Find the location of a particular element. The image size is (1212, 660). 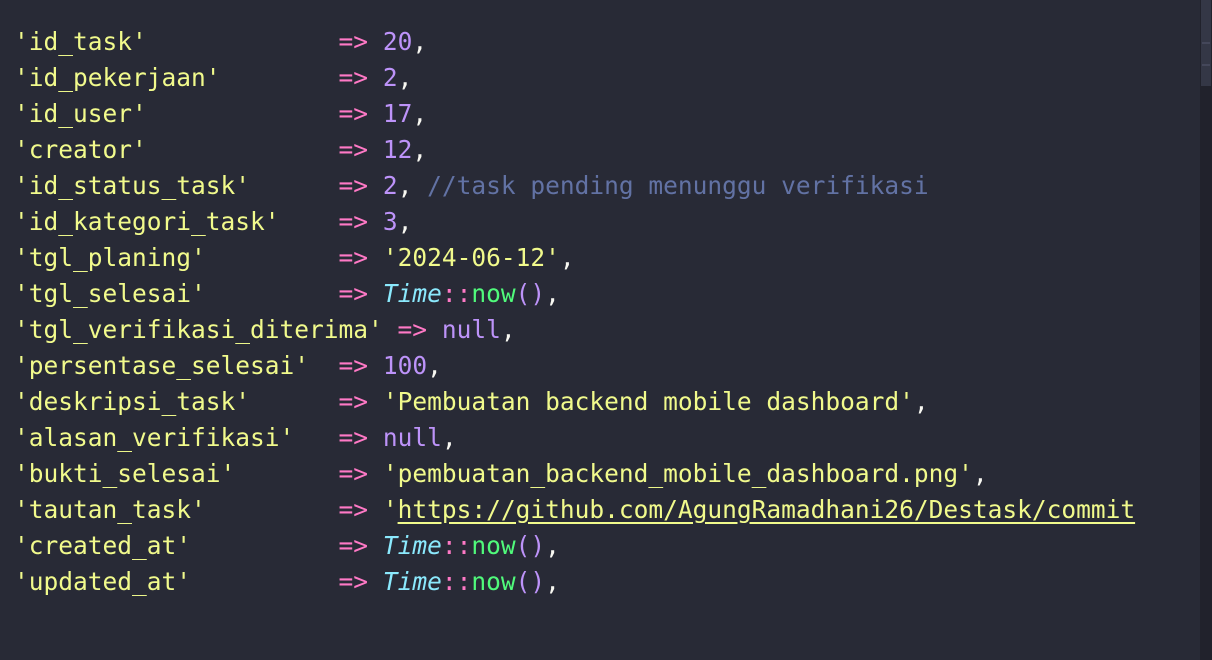

array-value: '2024-06-12' is located at coordinates (471, 257).